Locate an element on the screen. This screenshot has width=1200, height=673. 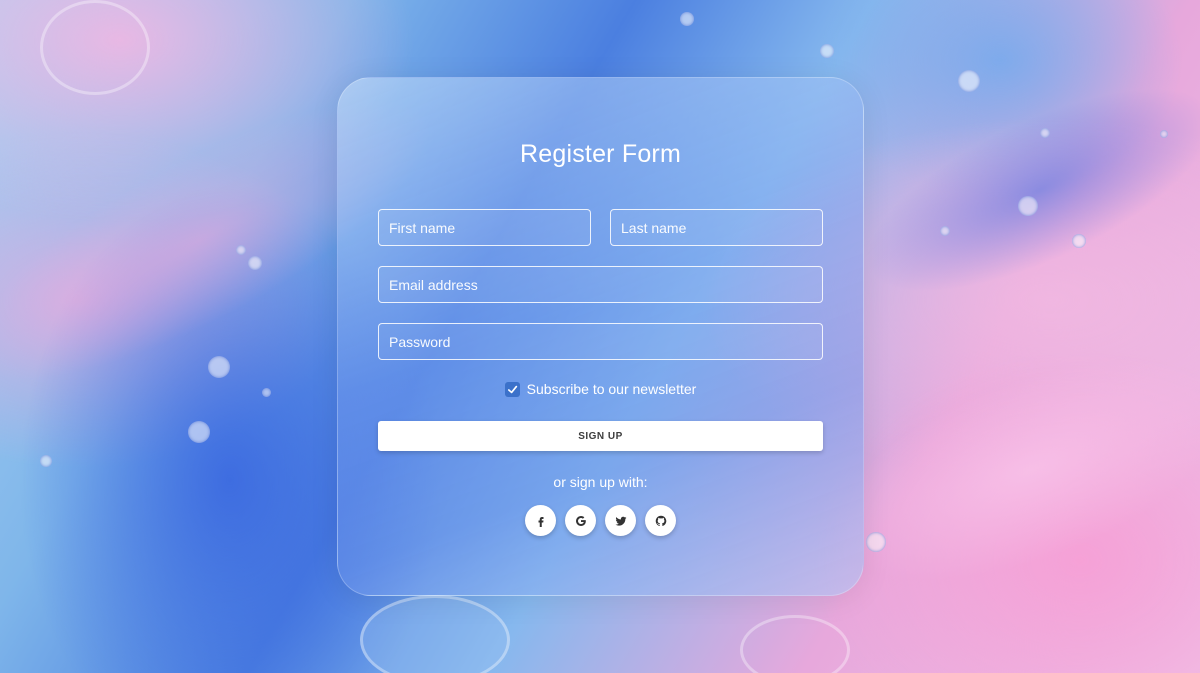
password-input is located at coordinates (600, 341).